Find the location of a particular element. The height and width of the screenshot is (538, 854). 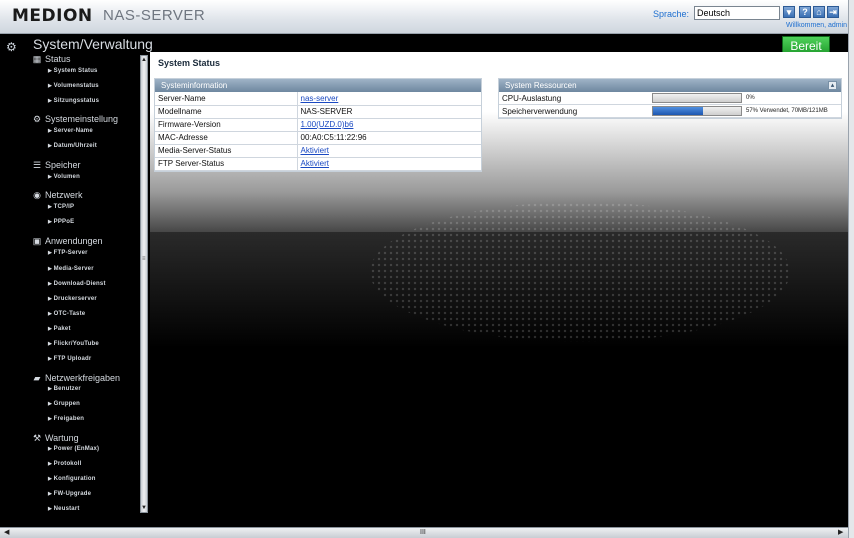

sidebar-section-systemeinstellung: ⚙ Systemeinstellung is located at coordinates (75, 119).